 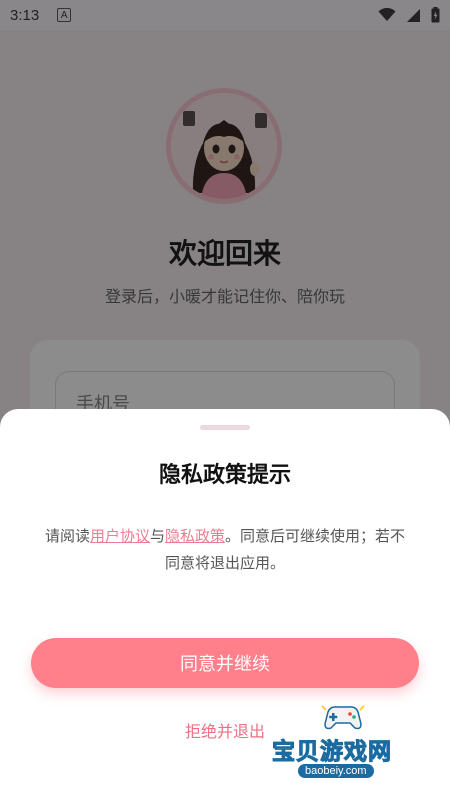 What do you see at coordinates (120, 536) in the screenshot?
I see `user-agreement-link: 用户协议` at bounding box center [120, 536].